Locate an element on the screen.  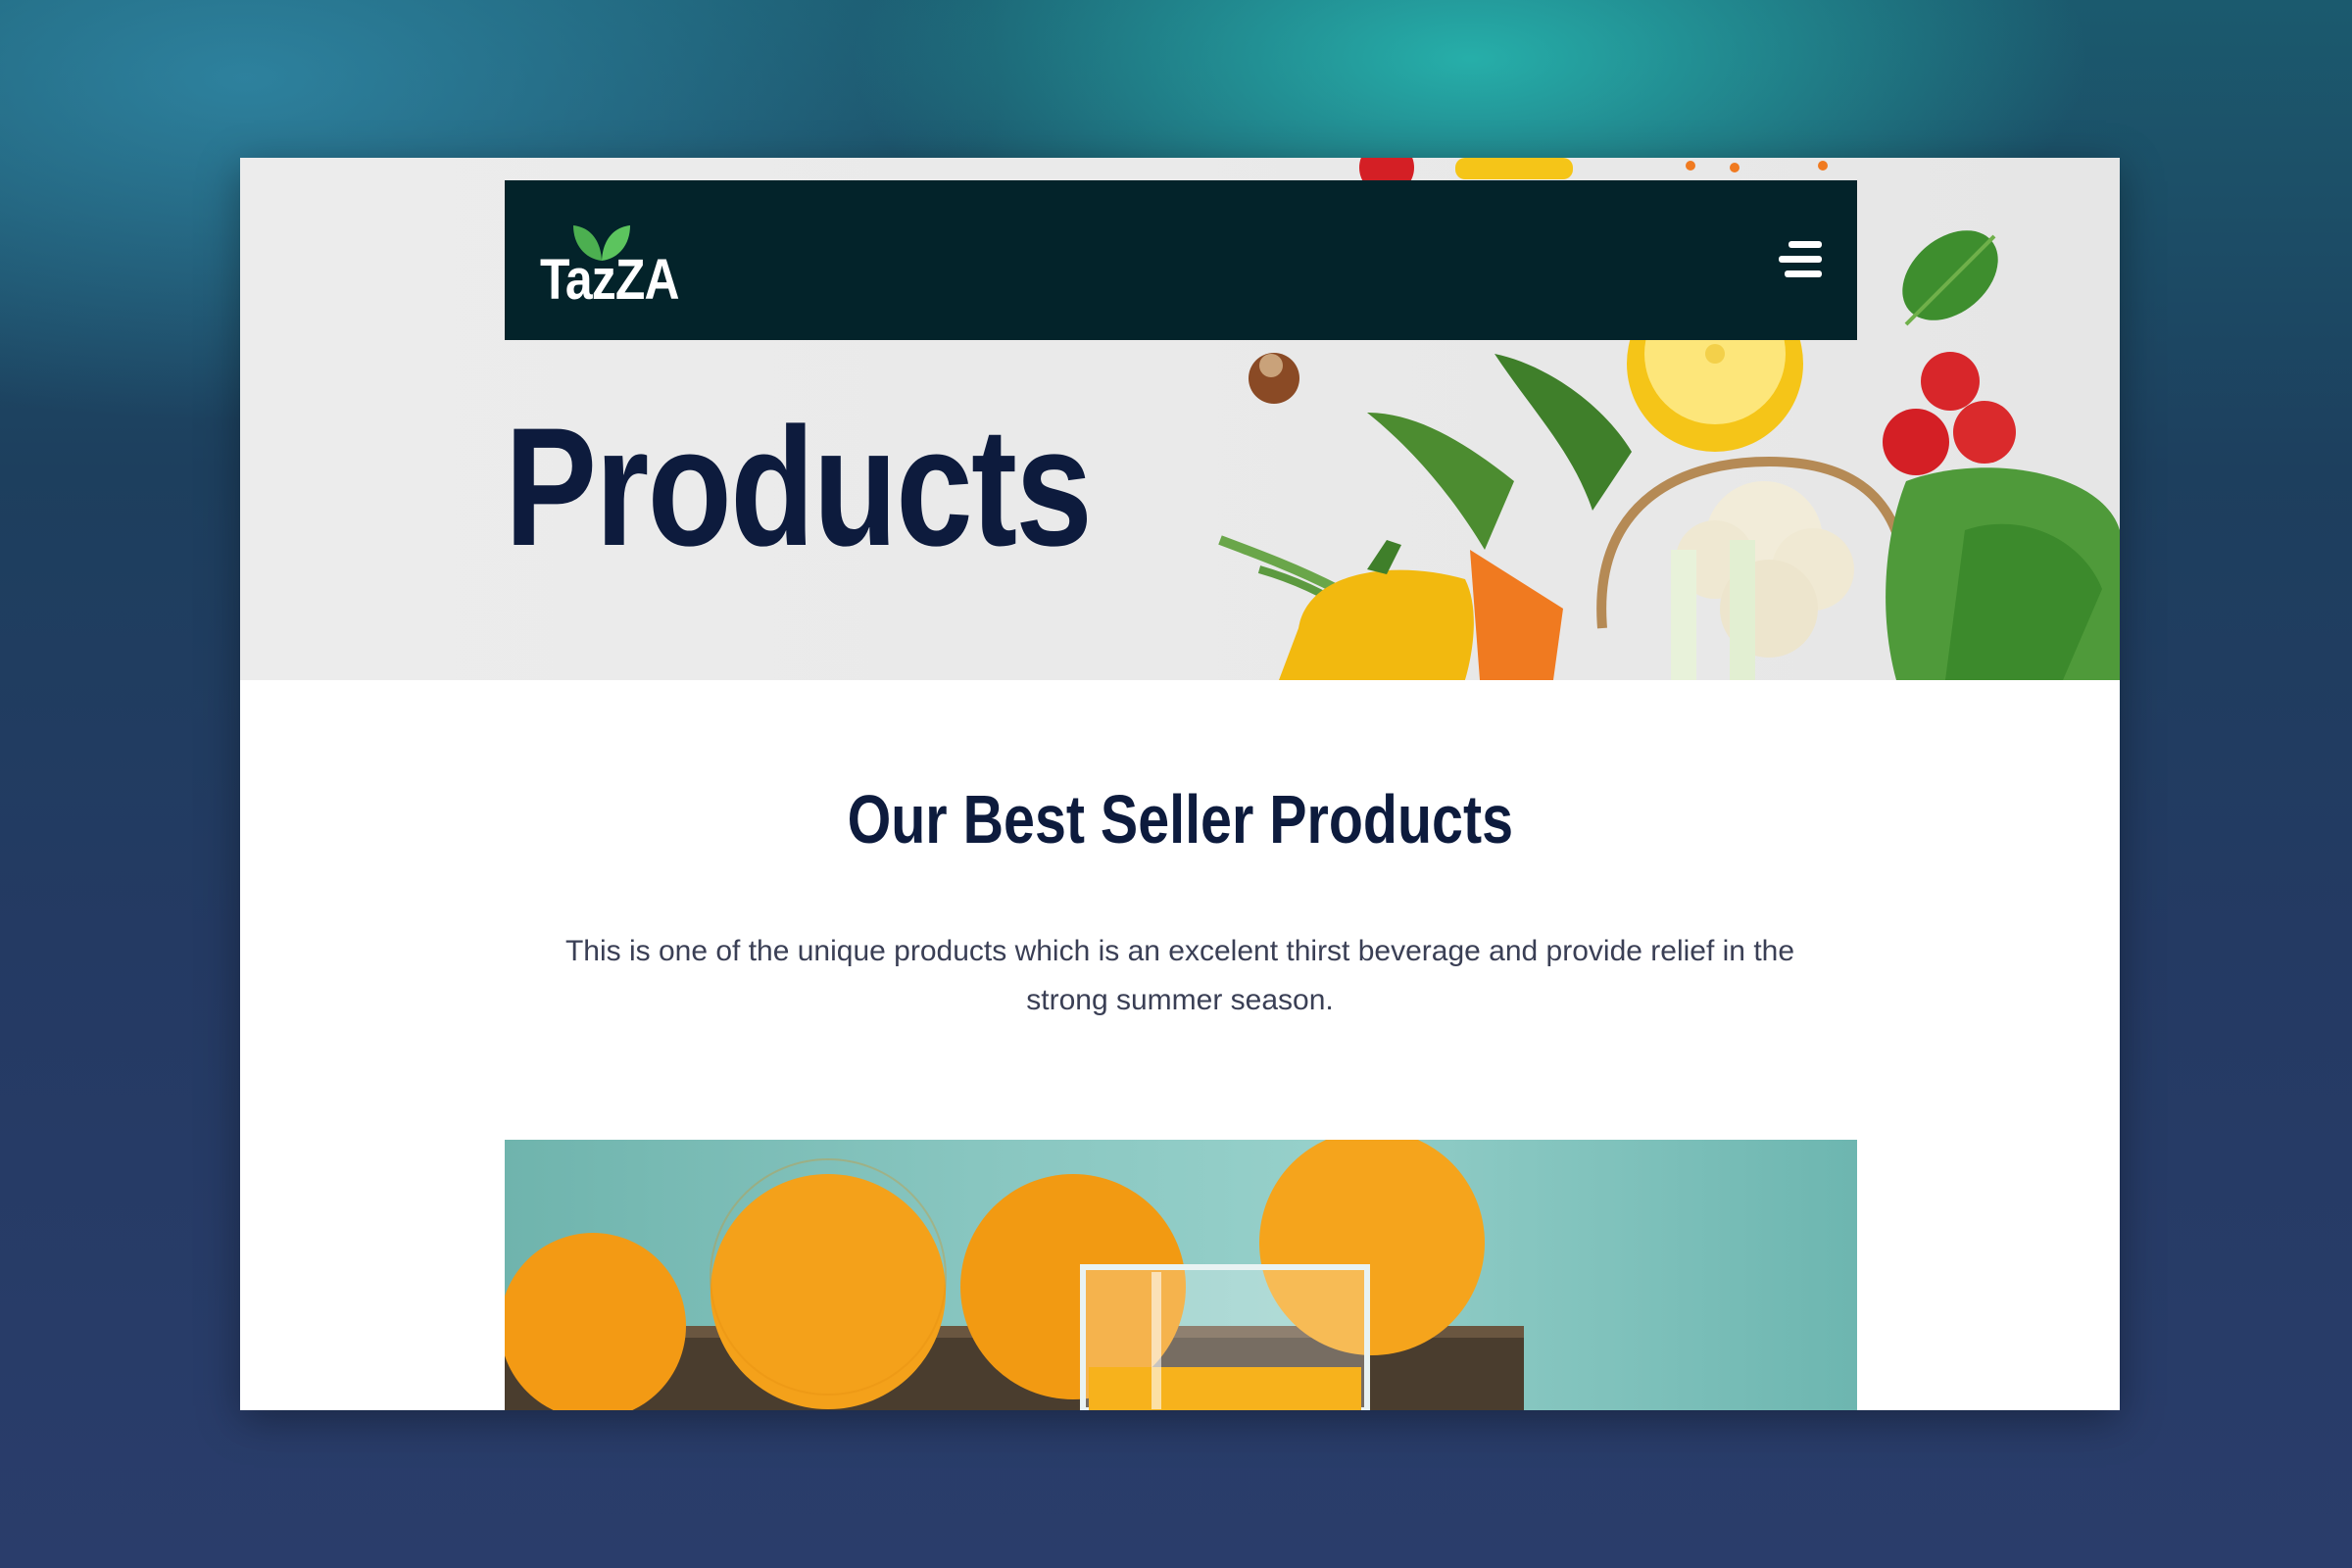
product-image-orange-juice is located at coordinates (1181, 1275).